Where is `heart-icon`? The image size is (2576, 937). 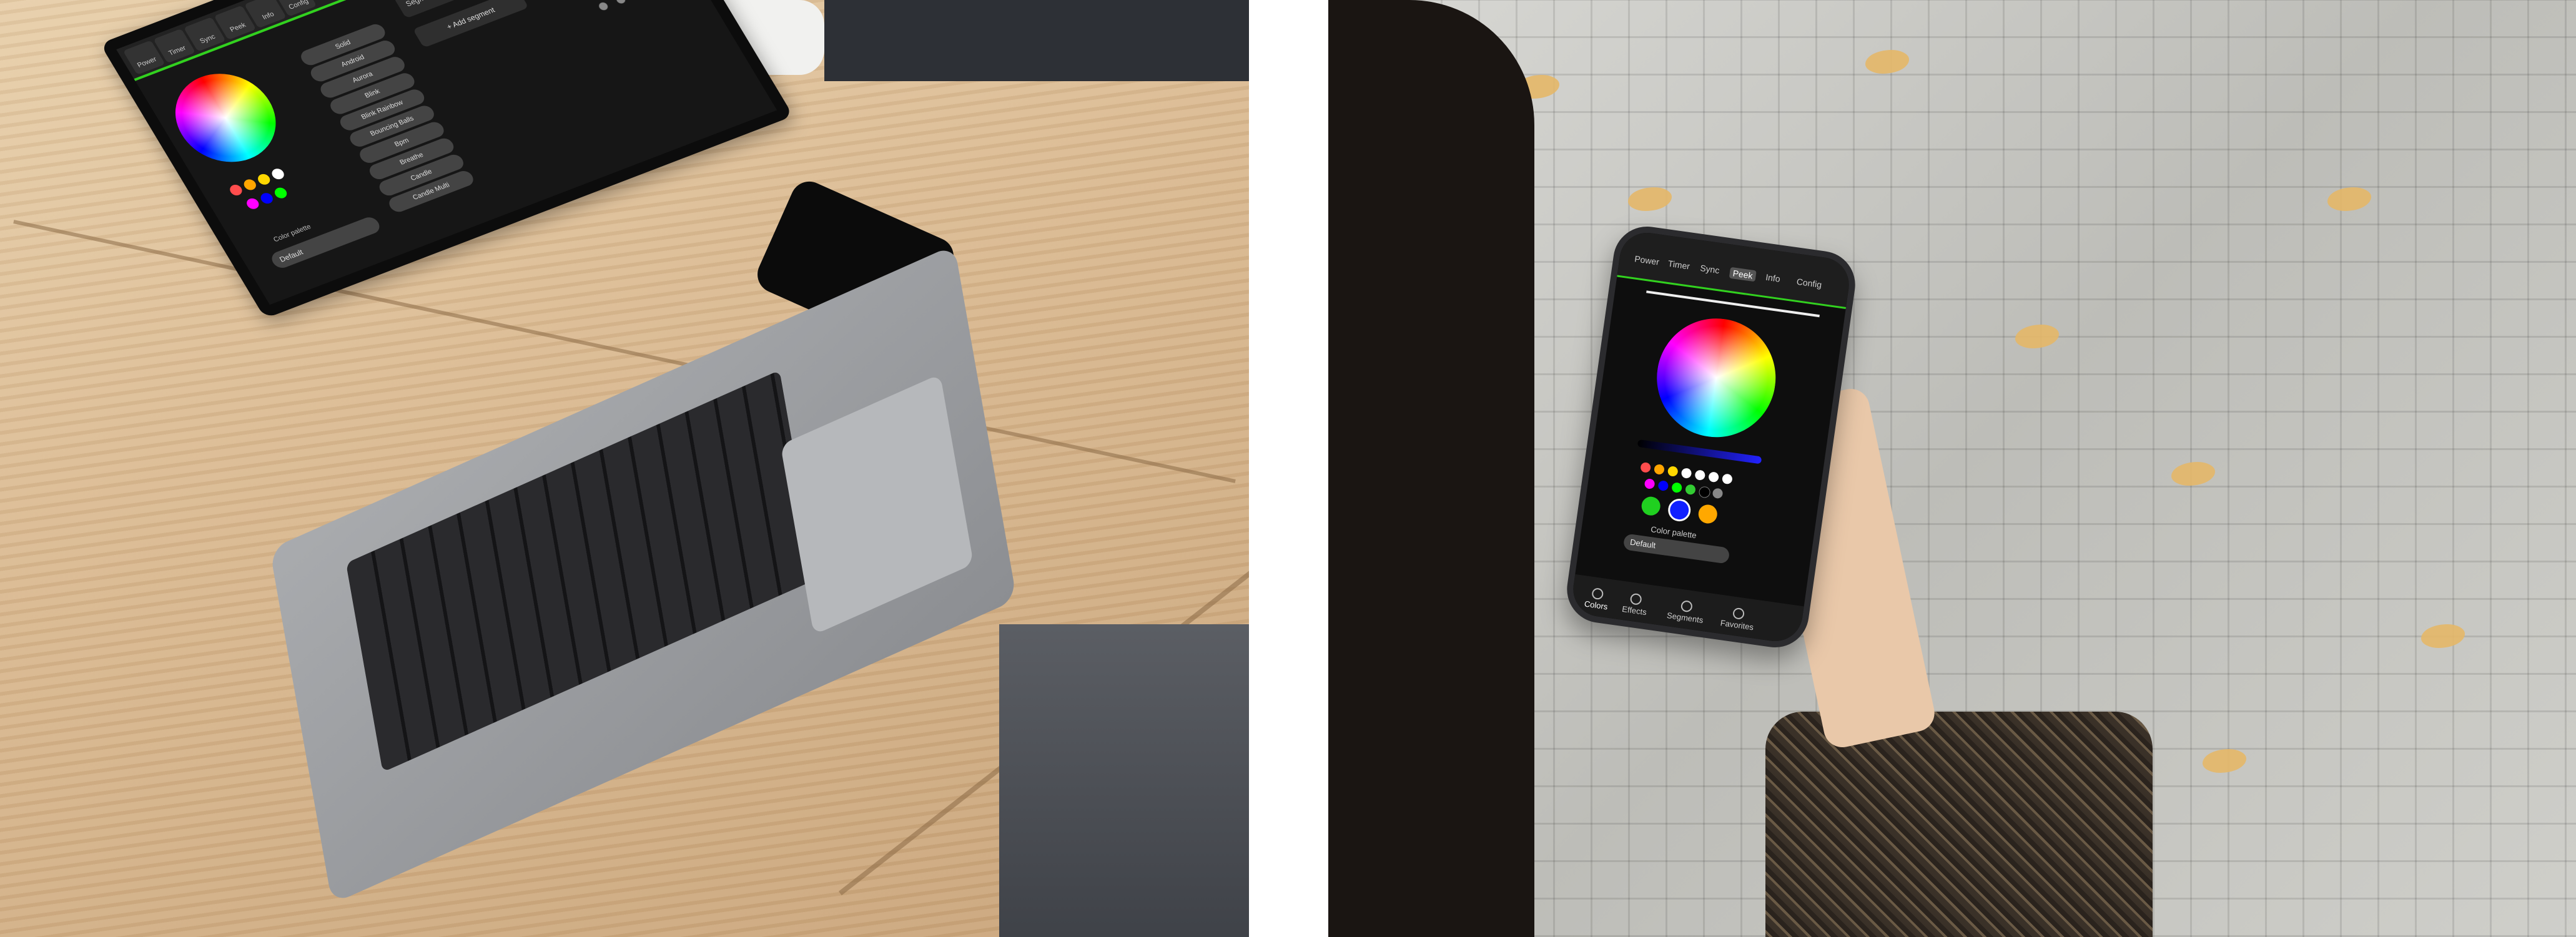
heart-icon is located at coordinates (1739, 614).